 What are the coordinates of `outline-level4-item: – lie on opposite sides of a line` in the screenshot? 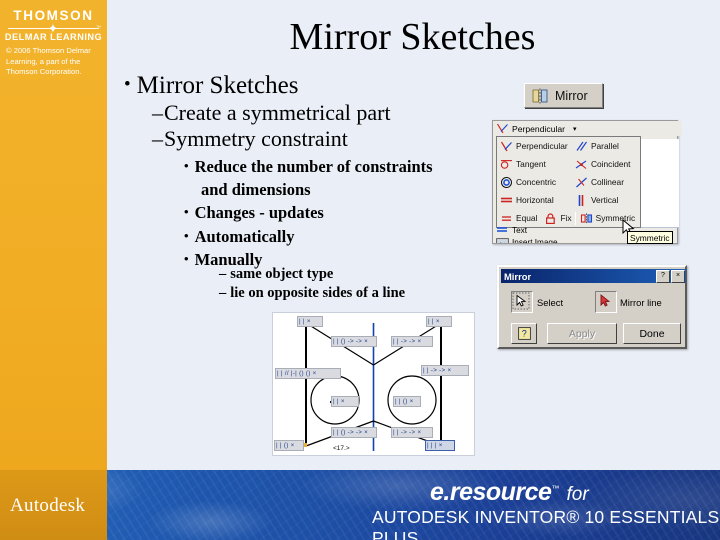 It's located at (312, 293).